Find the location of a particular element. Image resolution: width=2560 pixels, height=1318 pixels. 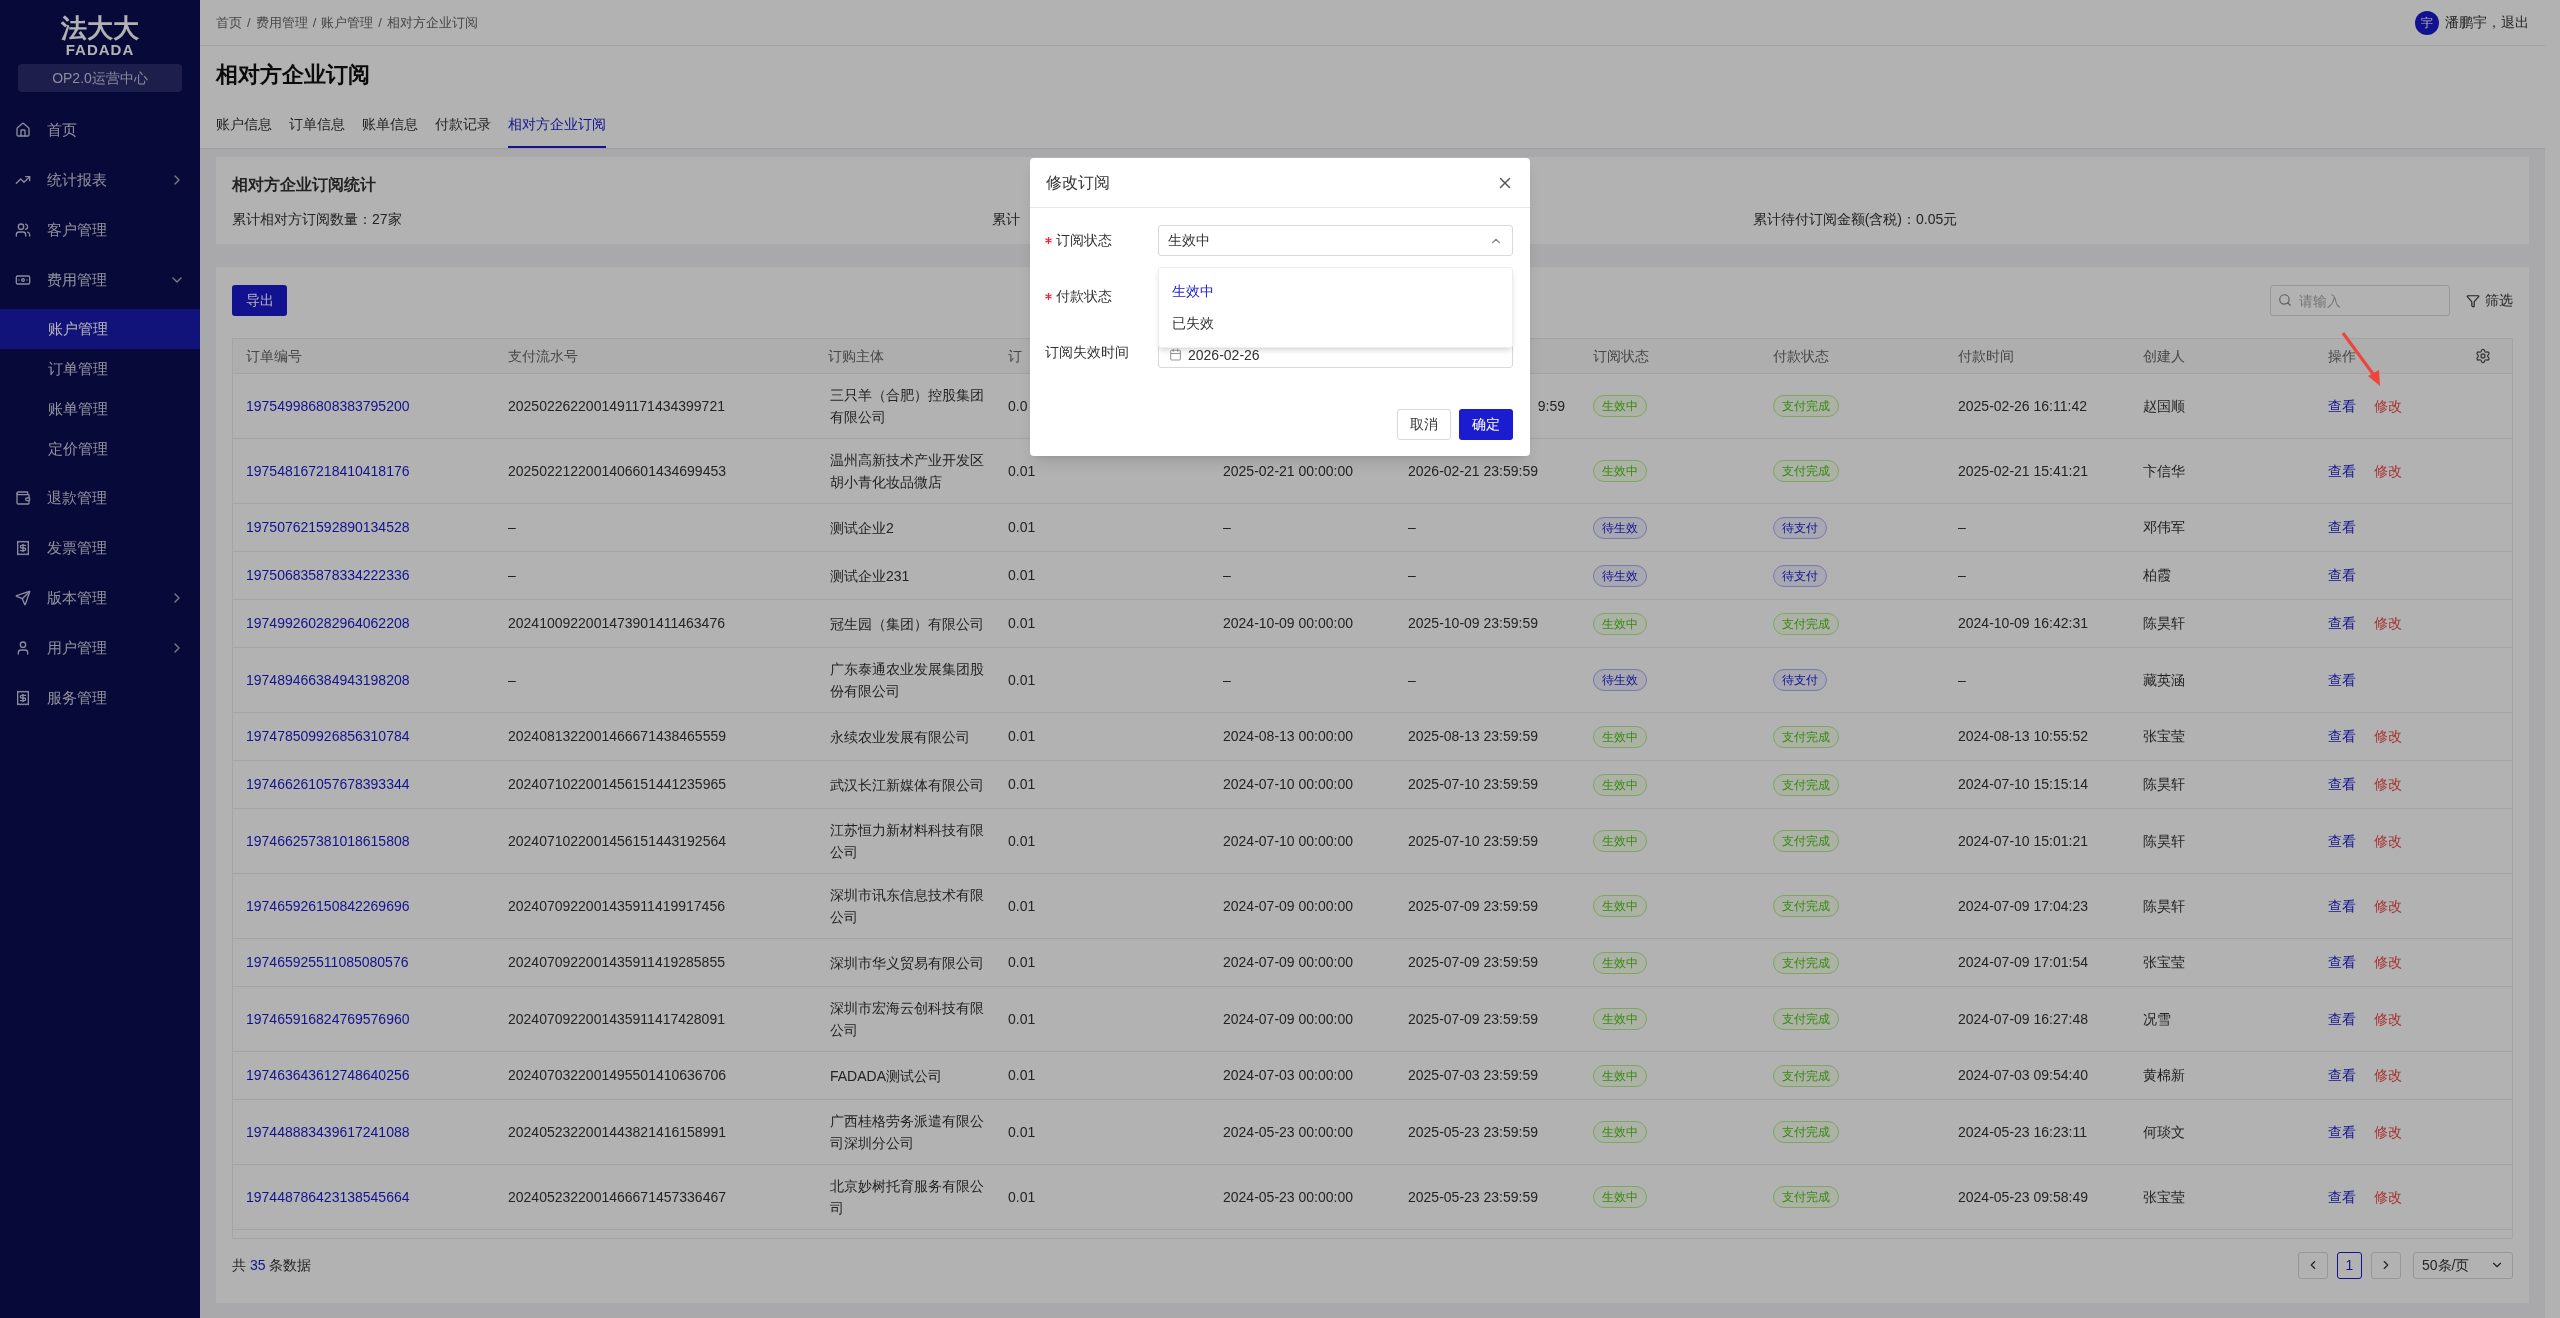

status-tag: 待支付 is located at coordinates (1800, 527).